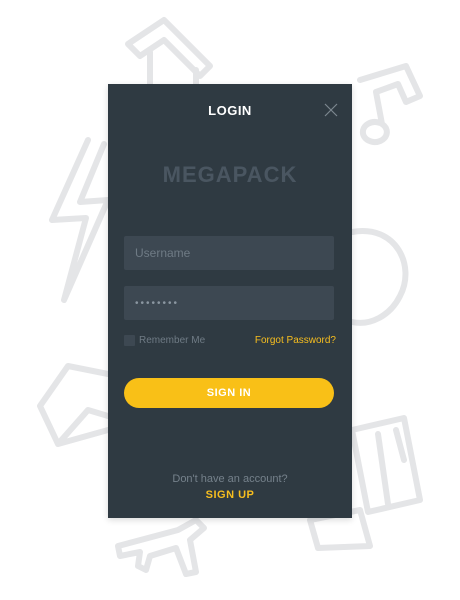  Describe the element at coordinates (172, 340) in the screenshot. I see `remember-me-label: Remember Me` at that location.